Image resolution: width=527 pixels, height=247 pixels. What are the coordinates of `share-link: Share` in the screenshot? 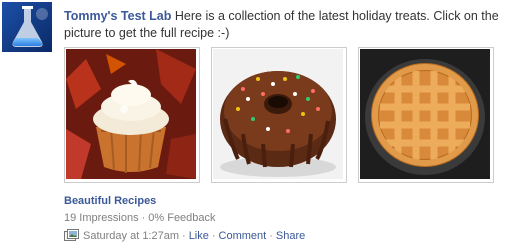 It's located at (290, 236).